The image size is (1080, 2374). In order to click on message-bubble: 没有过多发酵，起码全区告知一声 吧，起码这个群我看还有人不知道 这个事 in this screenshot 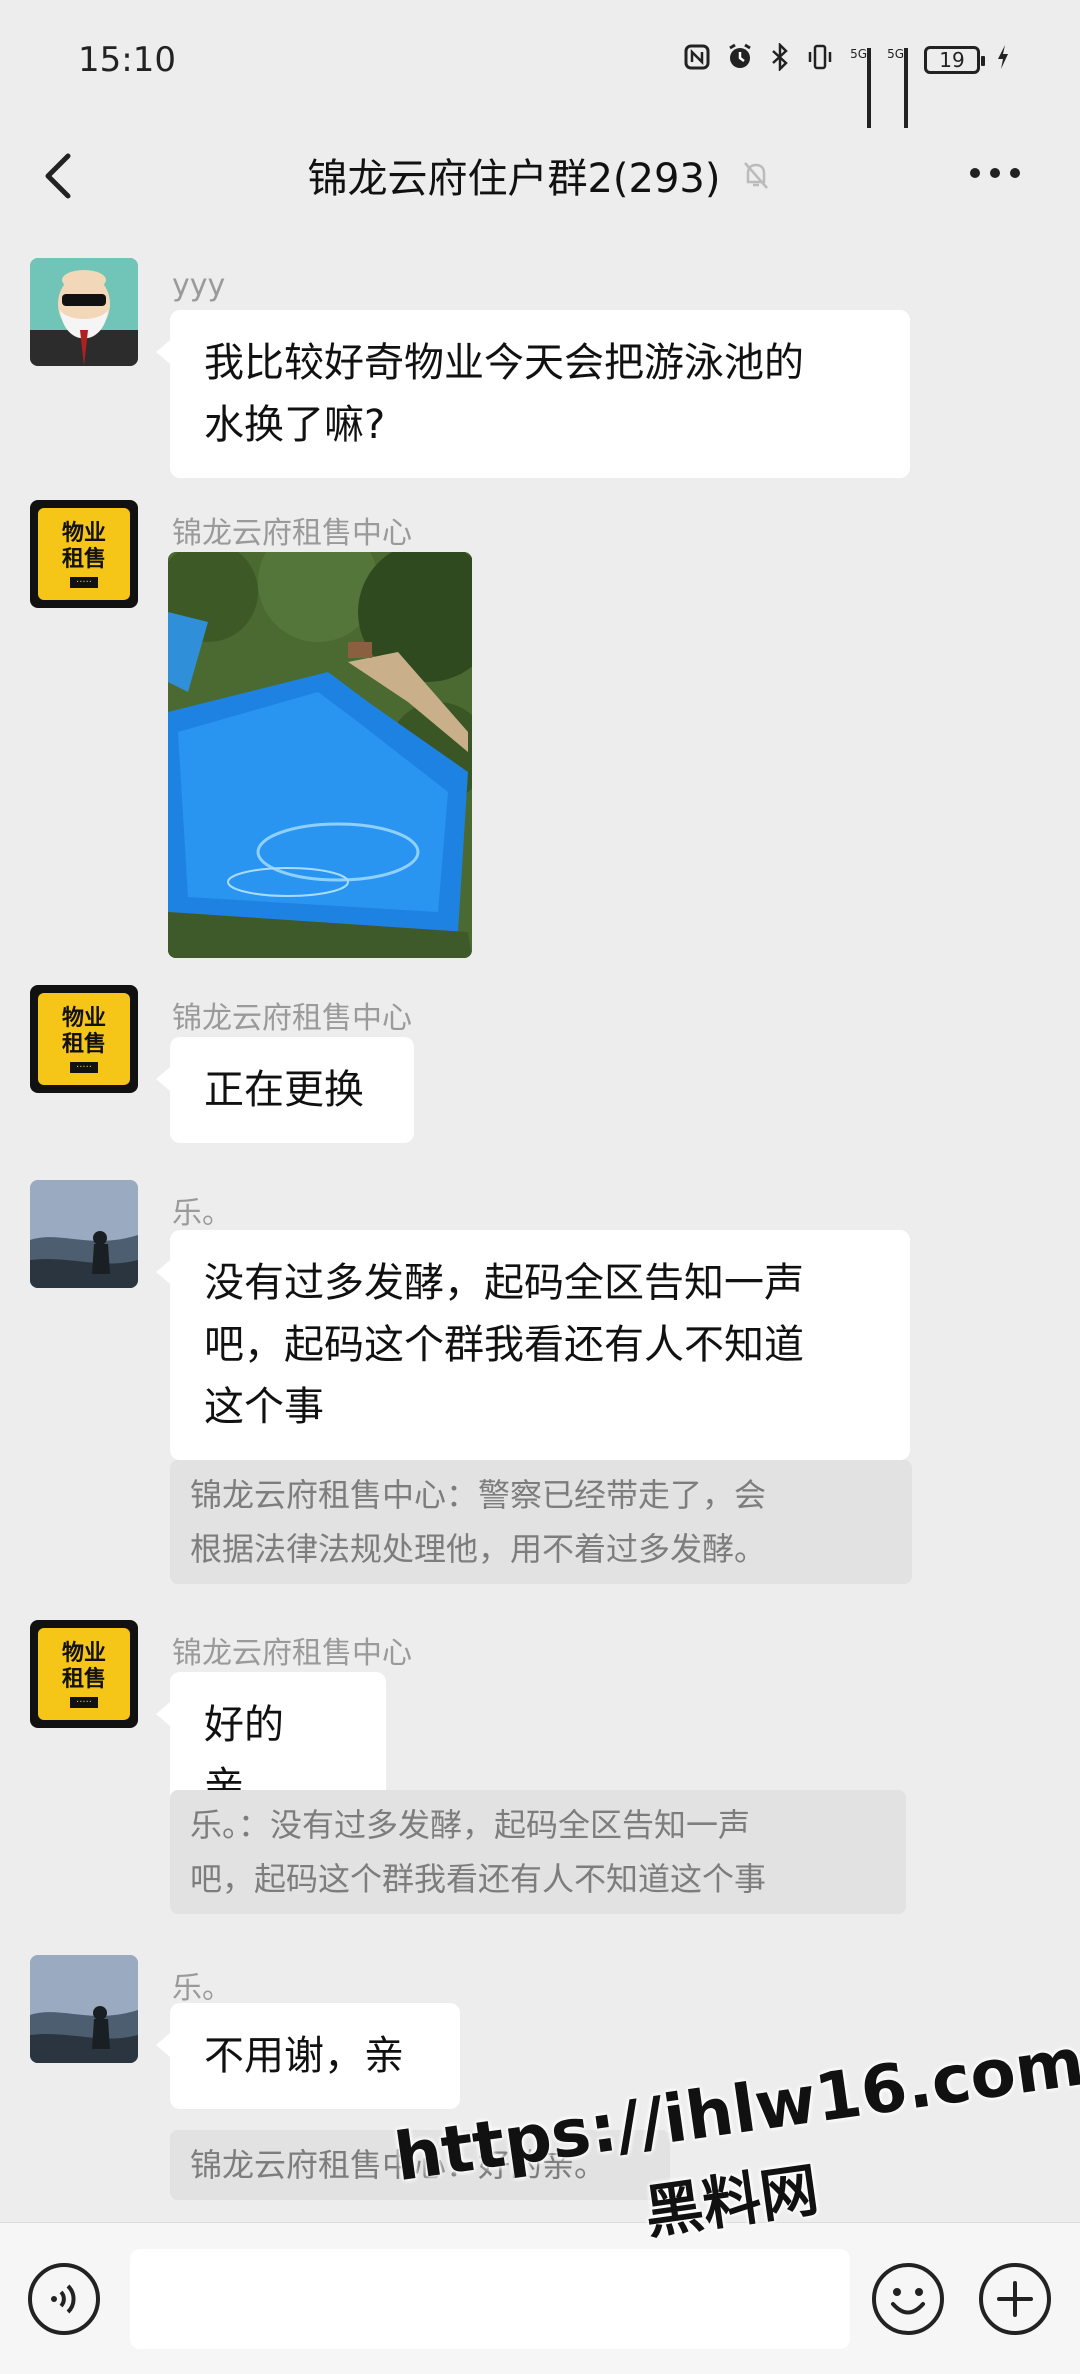, I will do `click(533, 1345)`.